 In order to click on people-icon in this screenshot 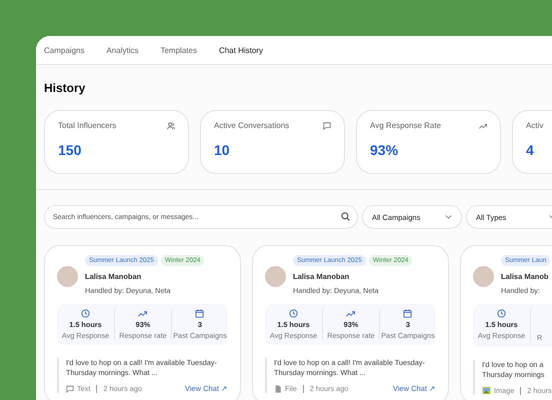, I will do `click(171, 126)`.